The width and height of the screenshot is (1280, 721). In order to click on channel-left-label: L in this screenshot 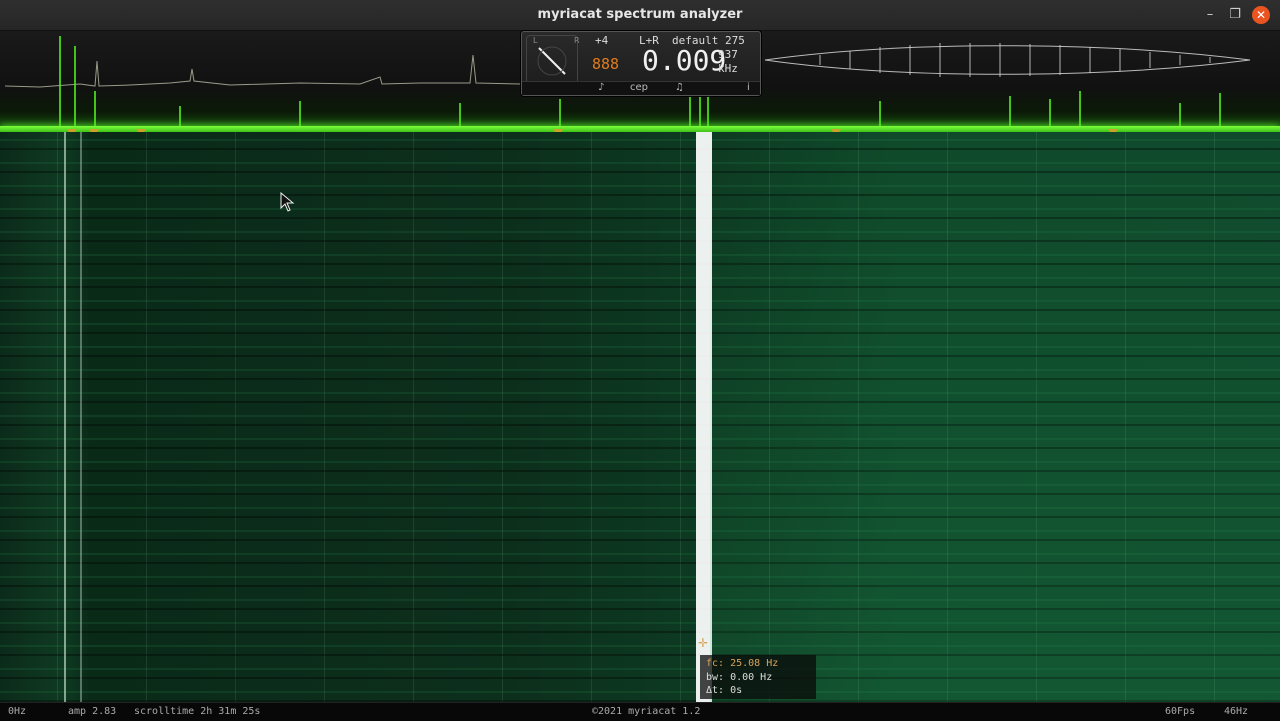, I will do `click(535, 40)`.